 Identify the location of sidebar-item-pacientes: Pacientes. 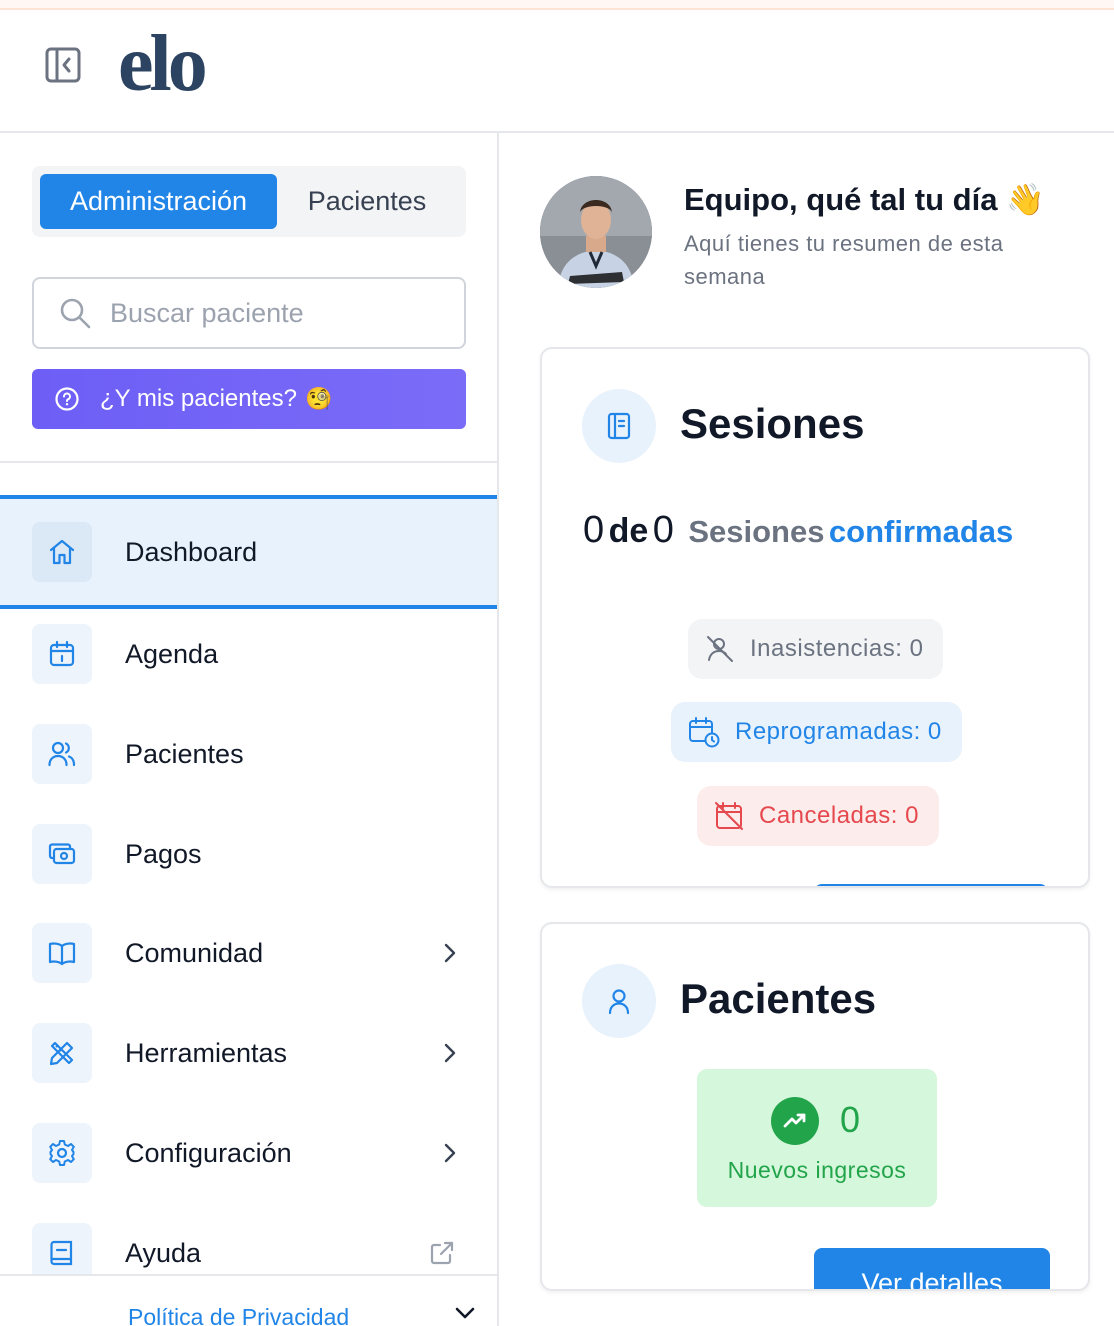
(248, 754).